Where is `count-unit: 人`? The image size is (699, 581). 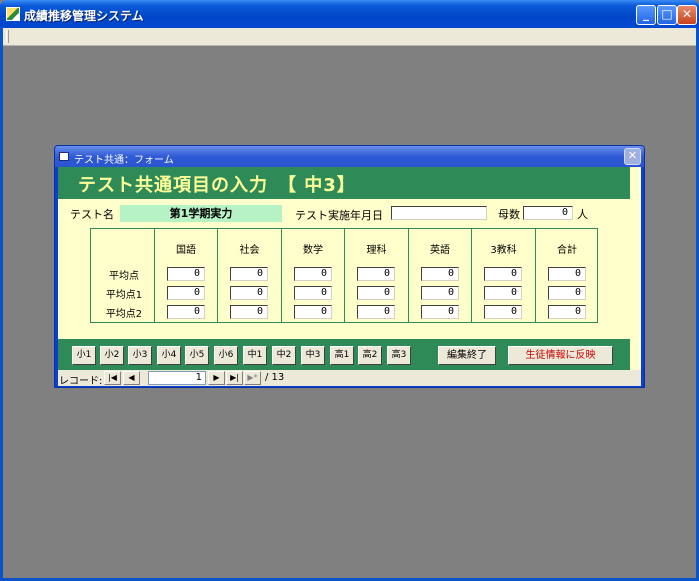 count-unit: 人 is located at coordinates (582, 214).